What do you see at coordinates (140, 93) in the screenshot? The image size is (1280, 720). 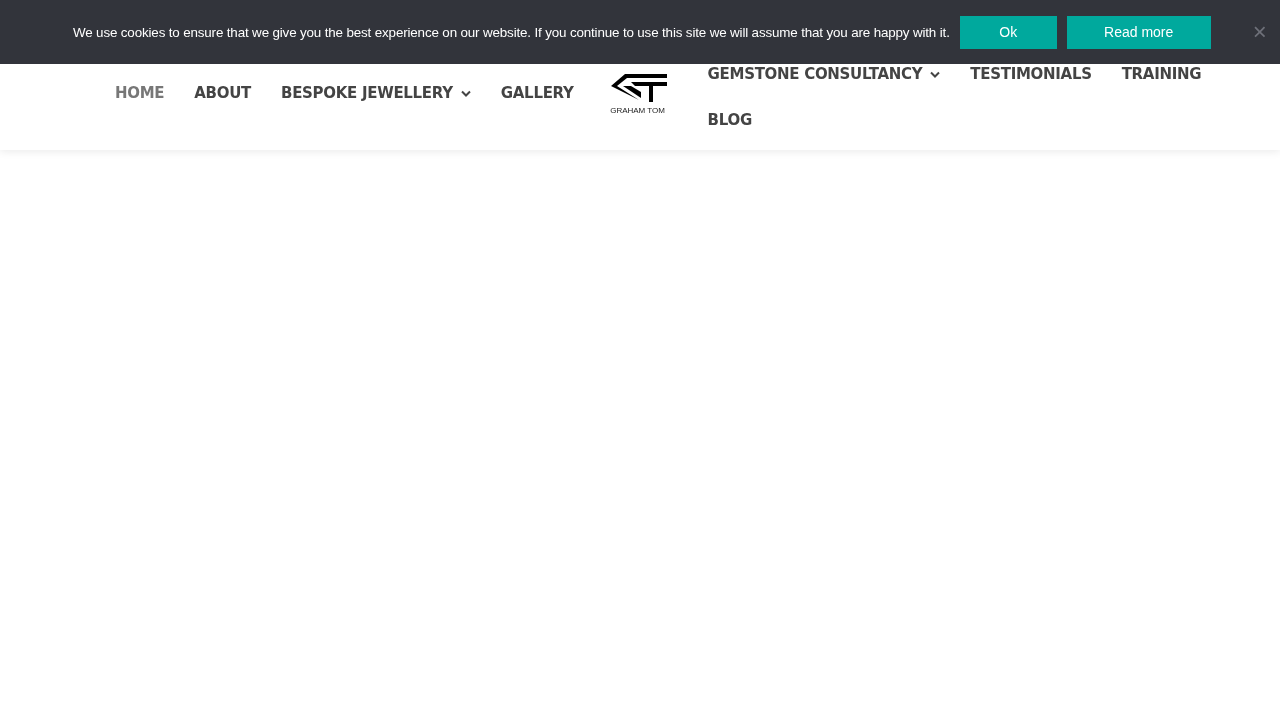 I see `nav-link: HOME` at bounding box center [140, 93].